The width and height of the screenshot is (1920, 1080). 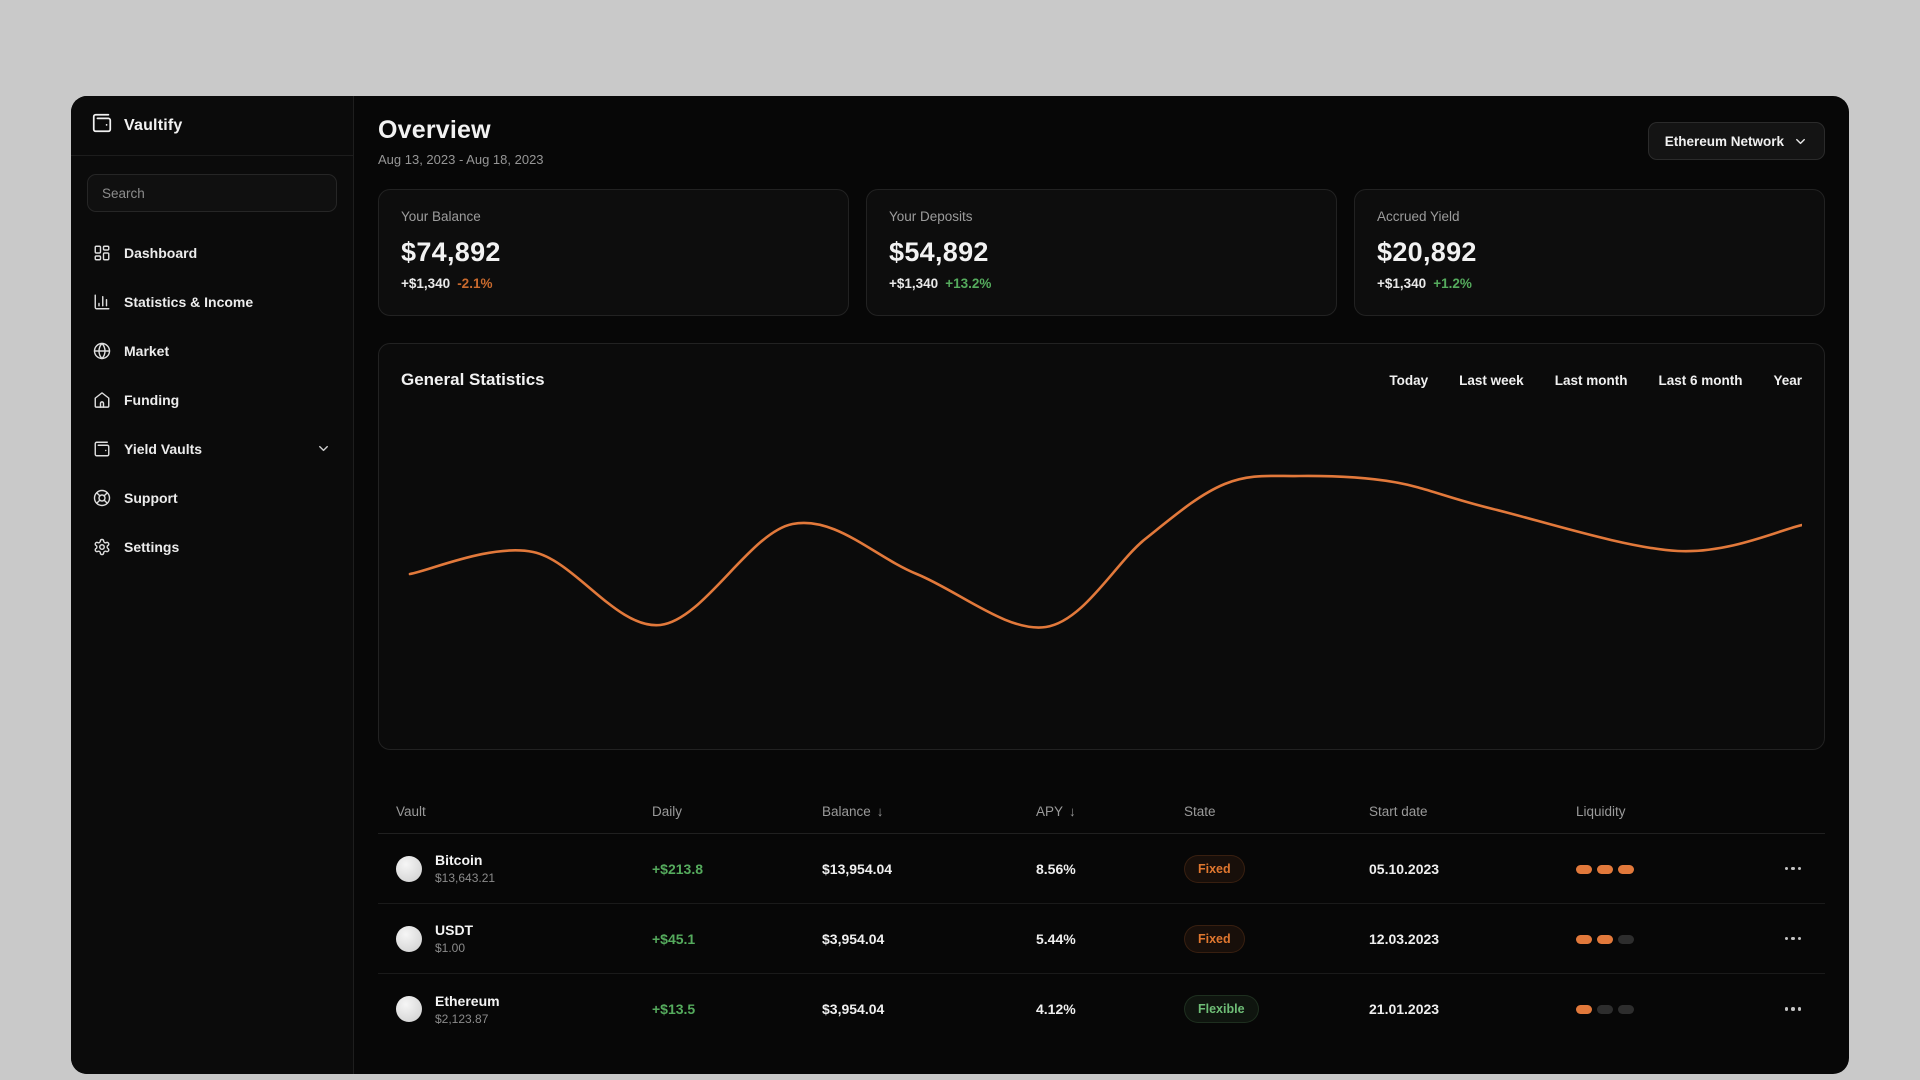 What do you see at coordinates (459, 860) in the screenshot?
I see `vault-name: Bitcoin` at bounding box center [459, 860].